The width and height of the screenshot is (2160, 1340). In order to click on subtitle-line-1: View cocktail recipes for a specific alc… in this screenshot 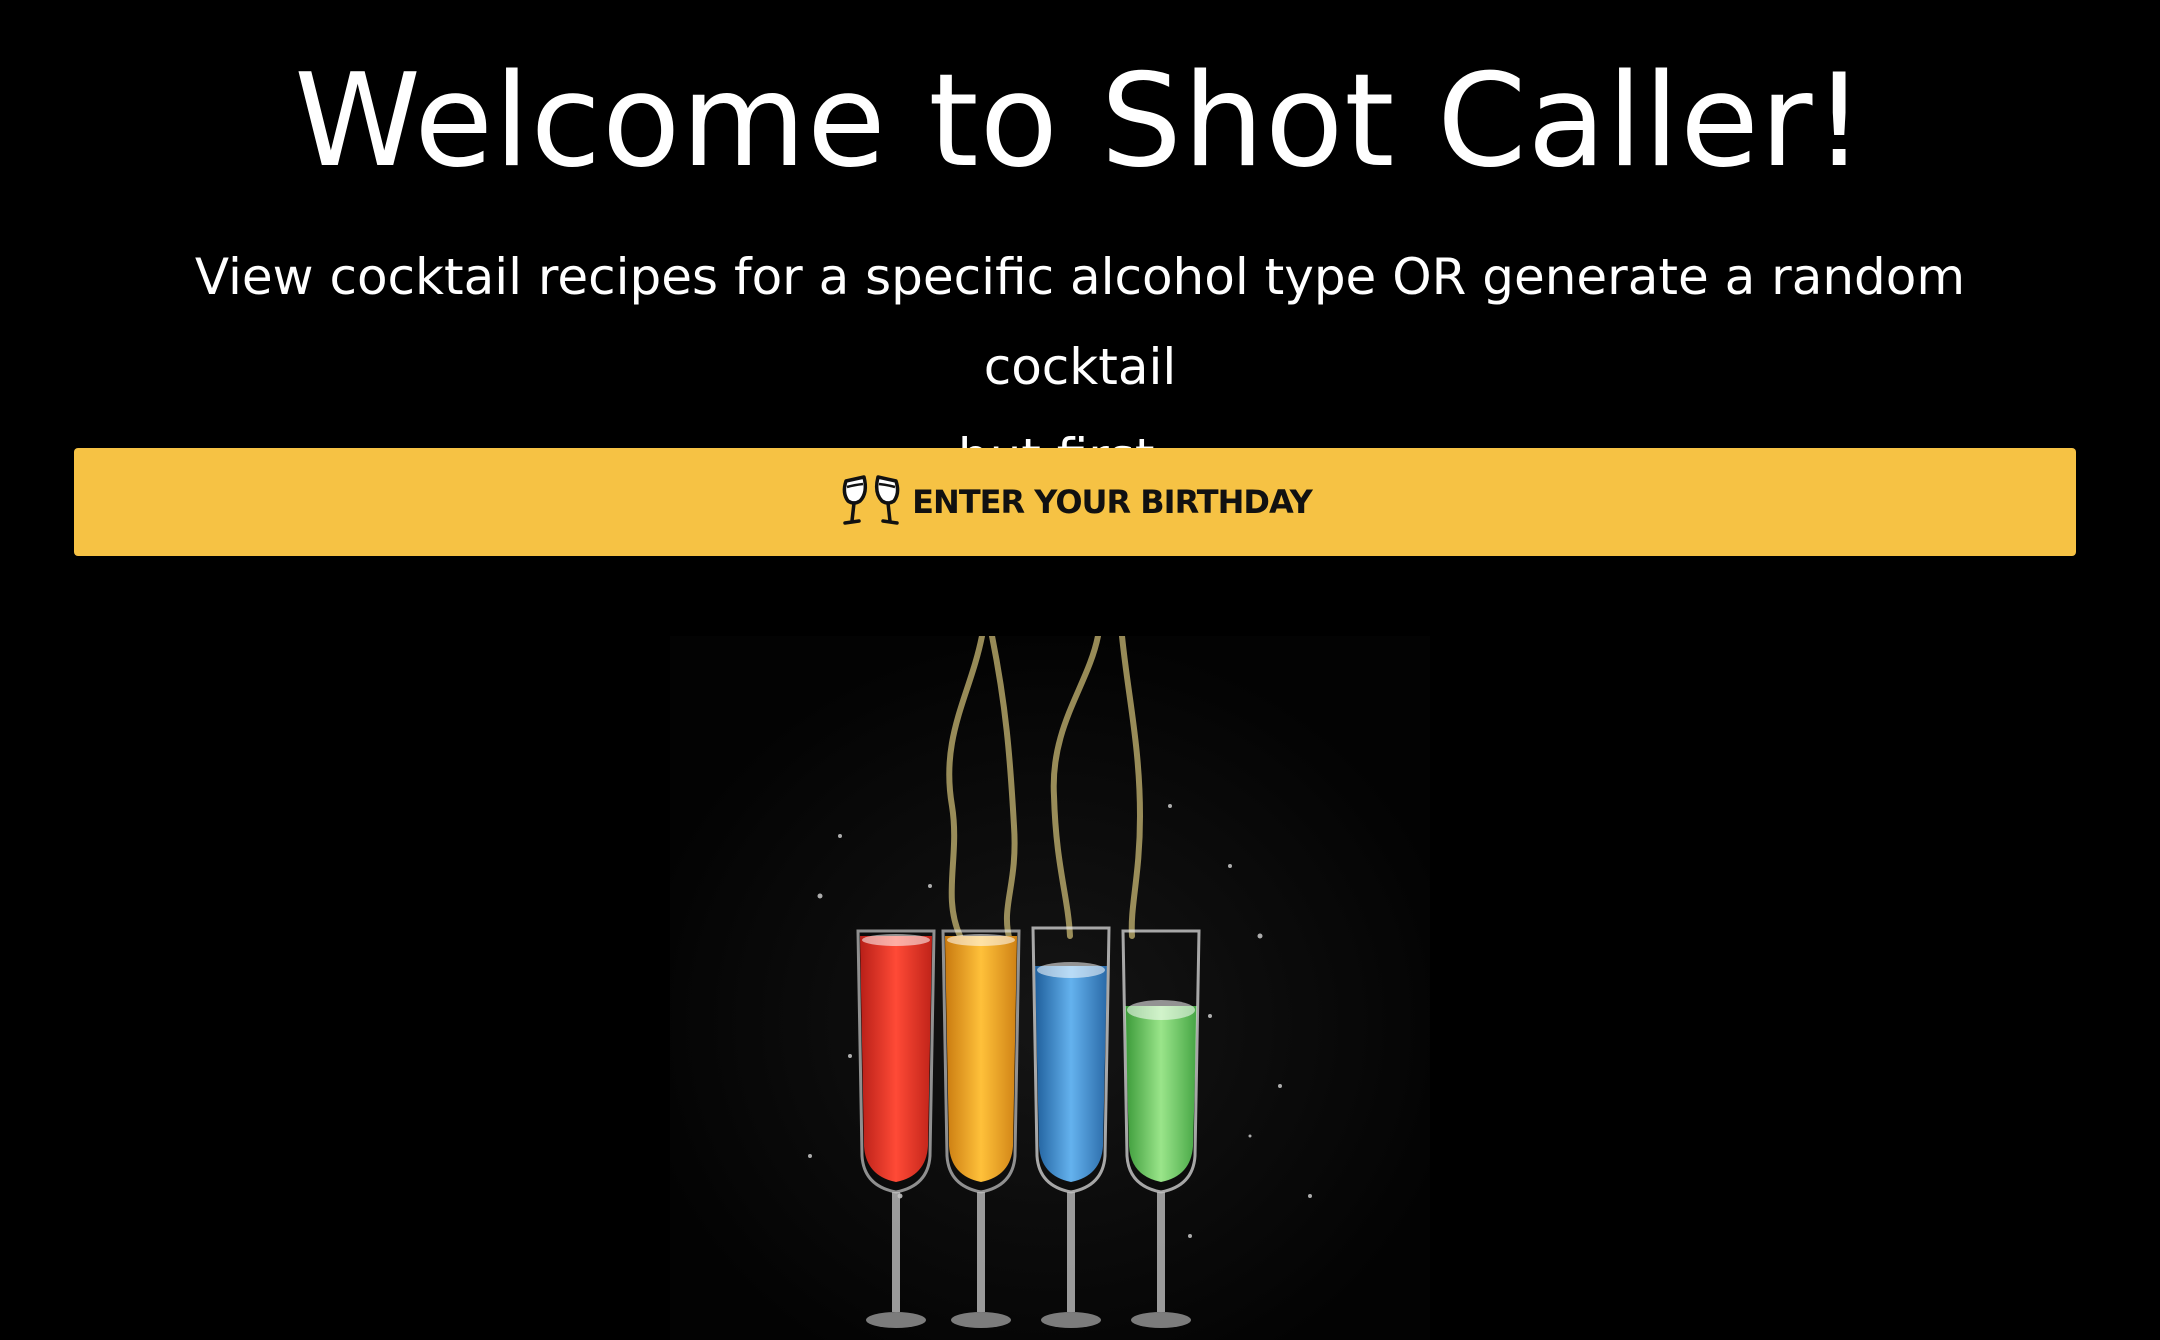, I will do `click(1080, 322)`.